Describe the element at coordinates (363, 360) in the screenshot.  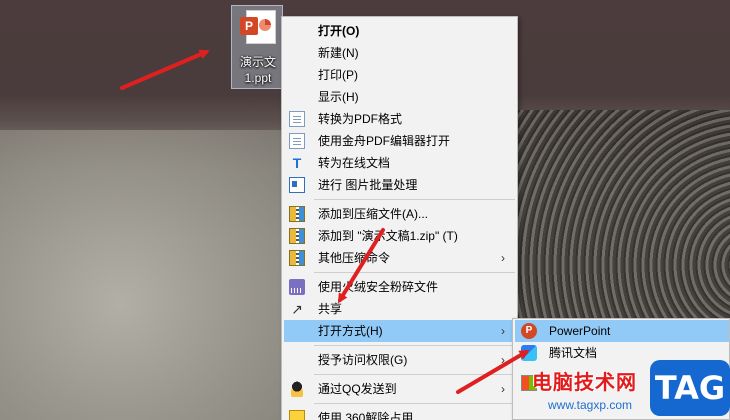
I see `menu-item-label: 授予访问权限(G)` at that location.